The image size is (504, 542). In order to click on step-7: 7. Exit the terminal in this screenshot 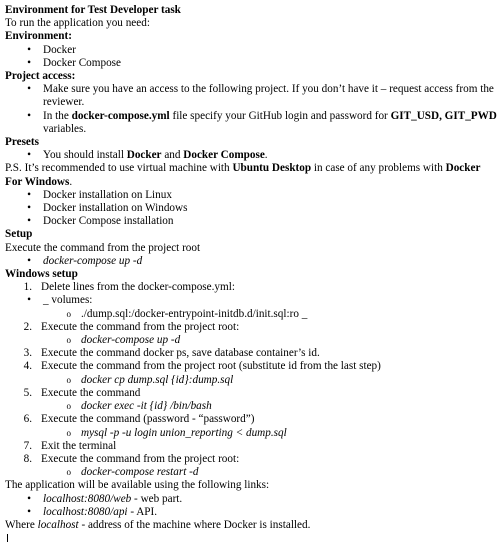, I will do `click(70, 445)`.